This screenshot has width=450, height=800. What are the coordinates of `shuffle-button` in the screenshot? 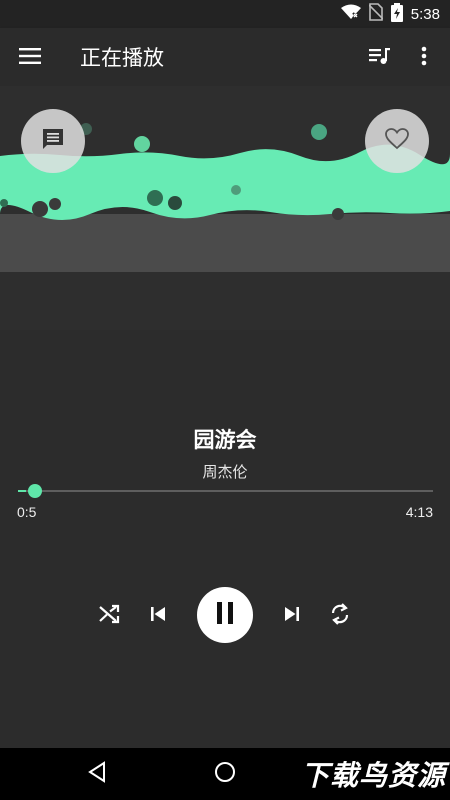 It's located at (110, 616).